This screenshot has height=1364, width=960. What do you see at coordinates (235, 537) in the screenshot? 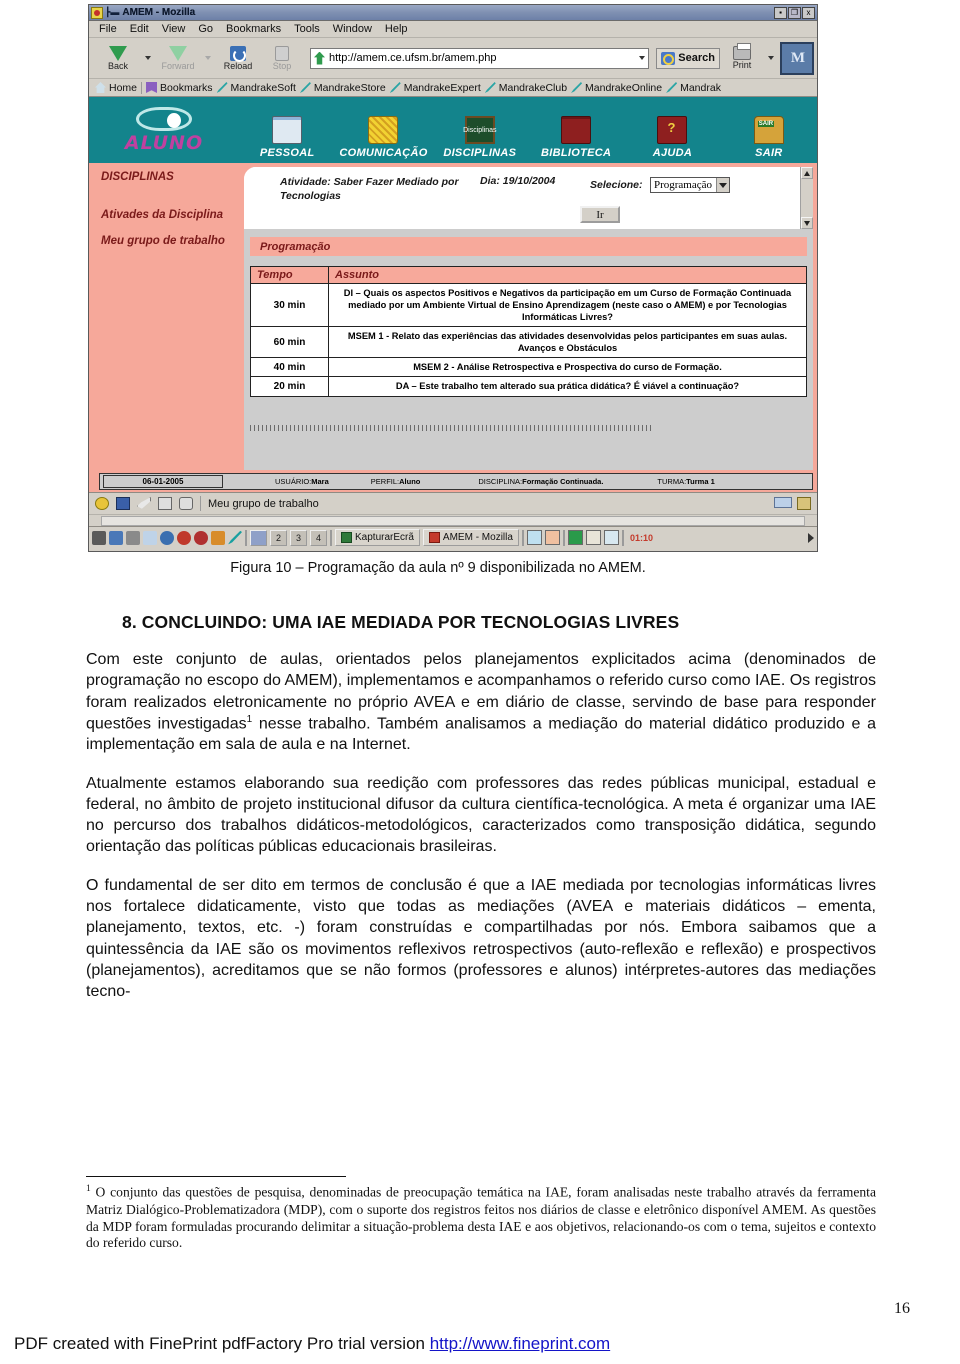
I see `editor-pen-icon` at bounding box center [235, 537].